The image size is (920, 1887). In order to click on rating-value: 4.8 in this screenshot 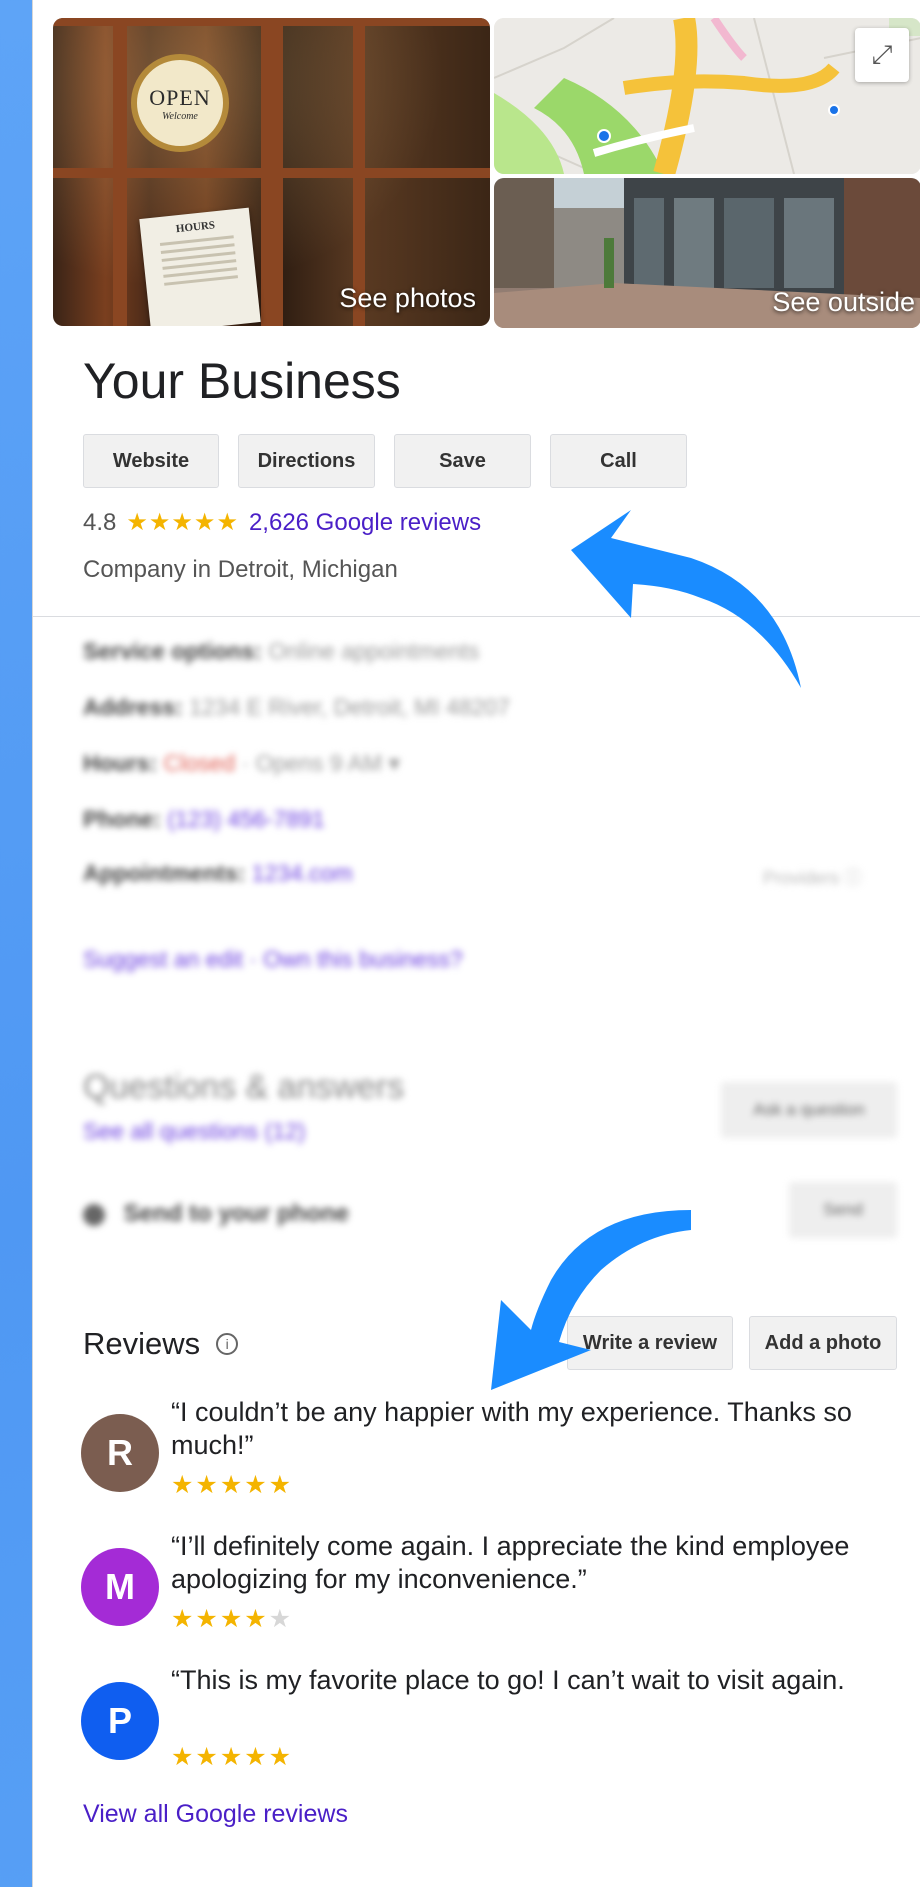, I will do `click(100, 522)`.